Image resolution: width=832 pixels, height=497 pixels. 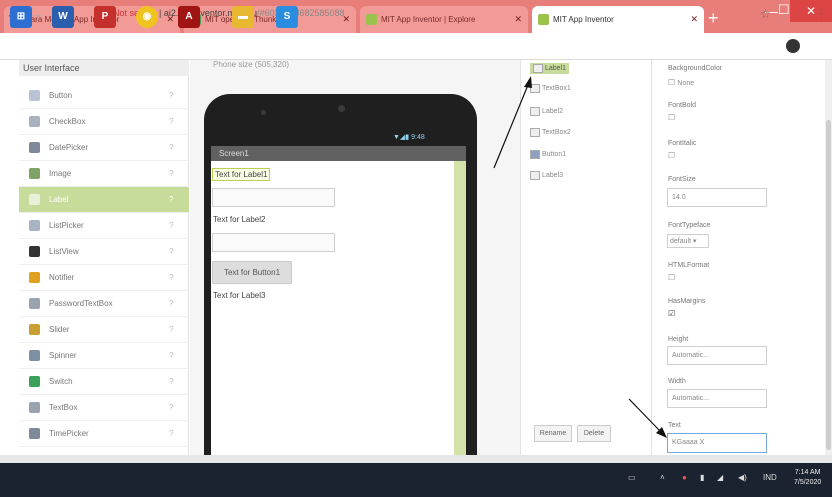 What do you see at coordinates (742, 477) in the screenshot?
I see `volume-icon: ◀)` at bounding box center [742, 477].